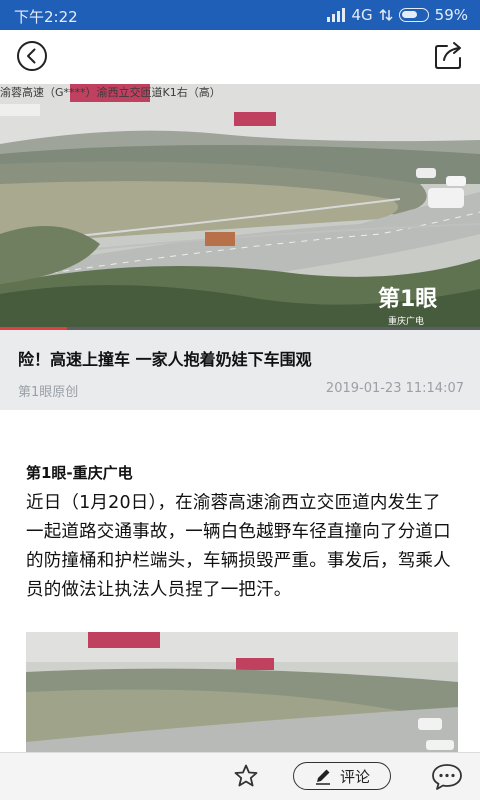 Image resolution: width=480 pixels, height=800 pixels. I want to click on hero-caption: 渝蓉高速（G****）渝西立交匝道K1右（高）, so click(110, 92).